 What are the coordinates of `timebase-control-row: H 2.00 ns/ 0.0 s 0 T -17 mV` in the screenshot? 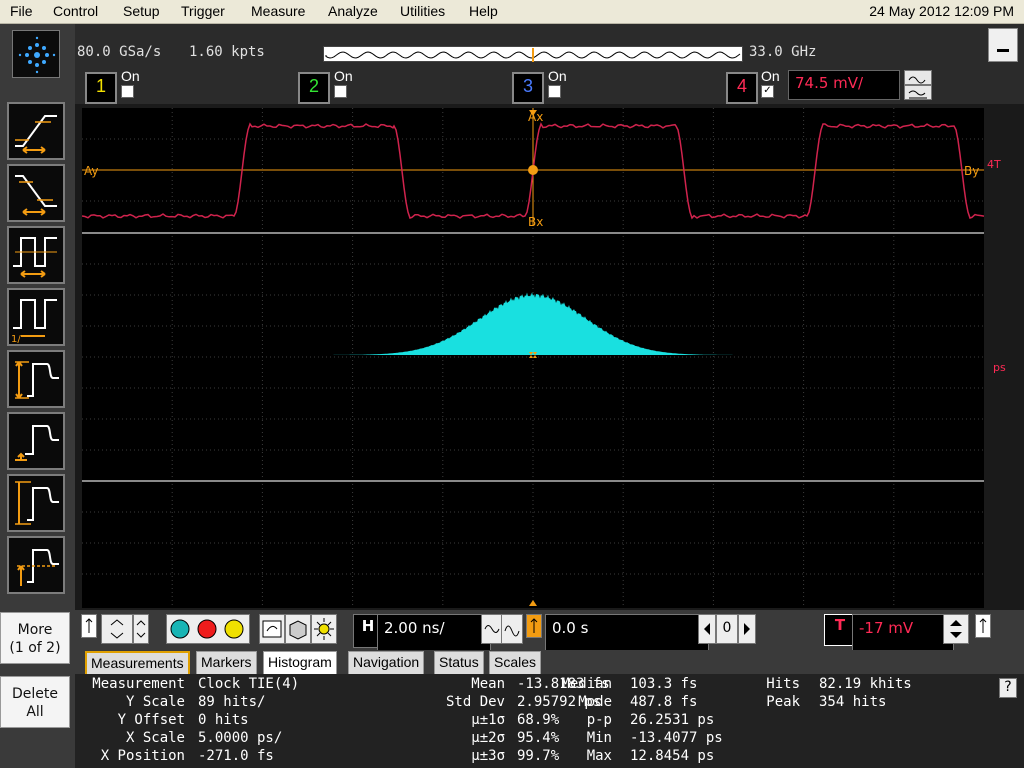 It's located at (549, 631).